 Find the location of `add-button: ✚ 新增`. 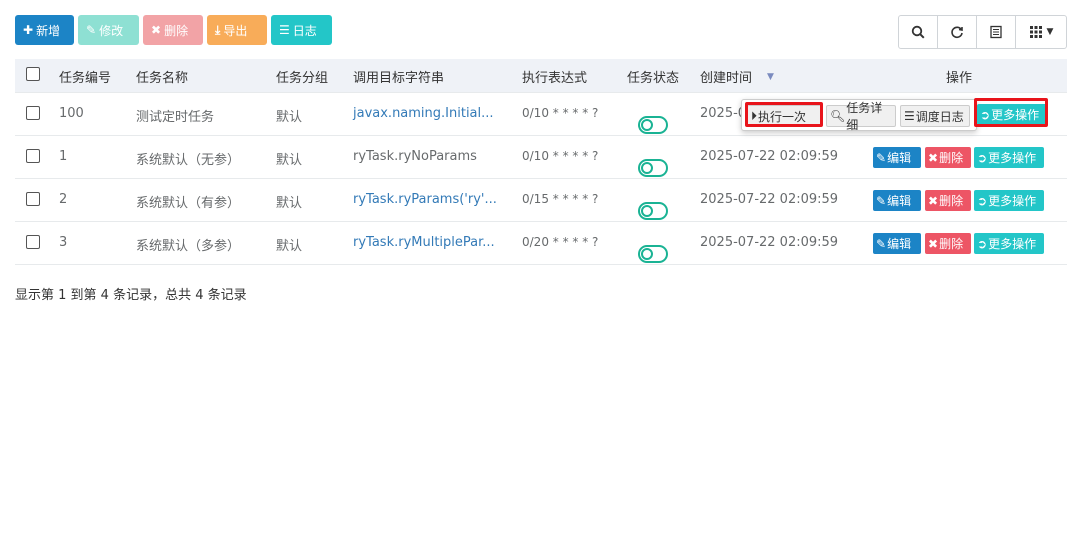

add-button: ✚ 新增 is located at coordinates (44, 30).